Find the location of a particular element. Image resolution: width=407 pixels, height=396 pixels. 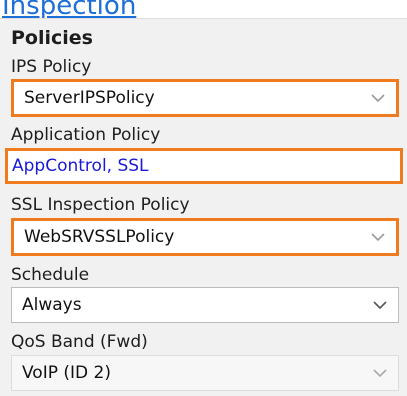

schedule-select: Always is located at coordinates (205, 305).